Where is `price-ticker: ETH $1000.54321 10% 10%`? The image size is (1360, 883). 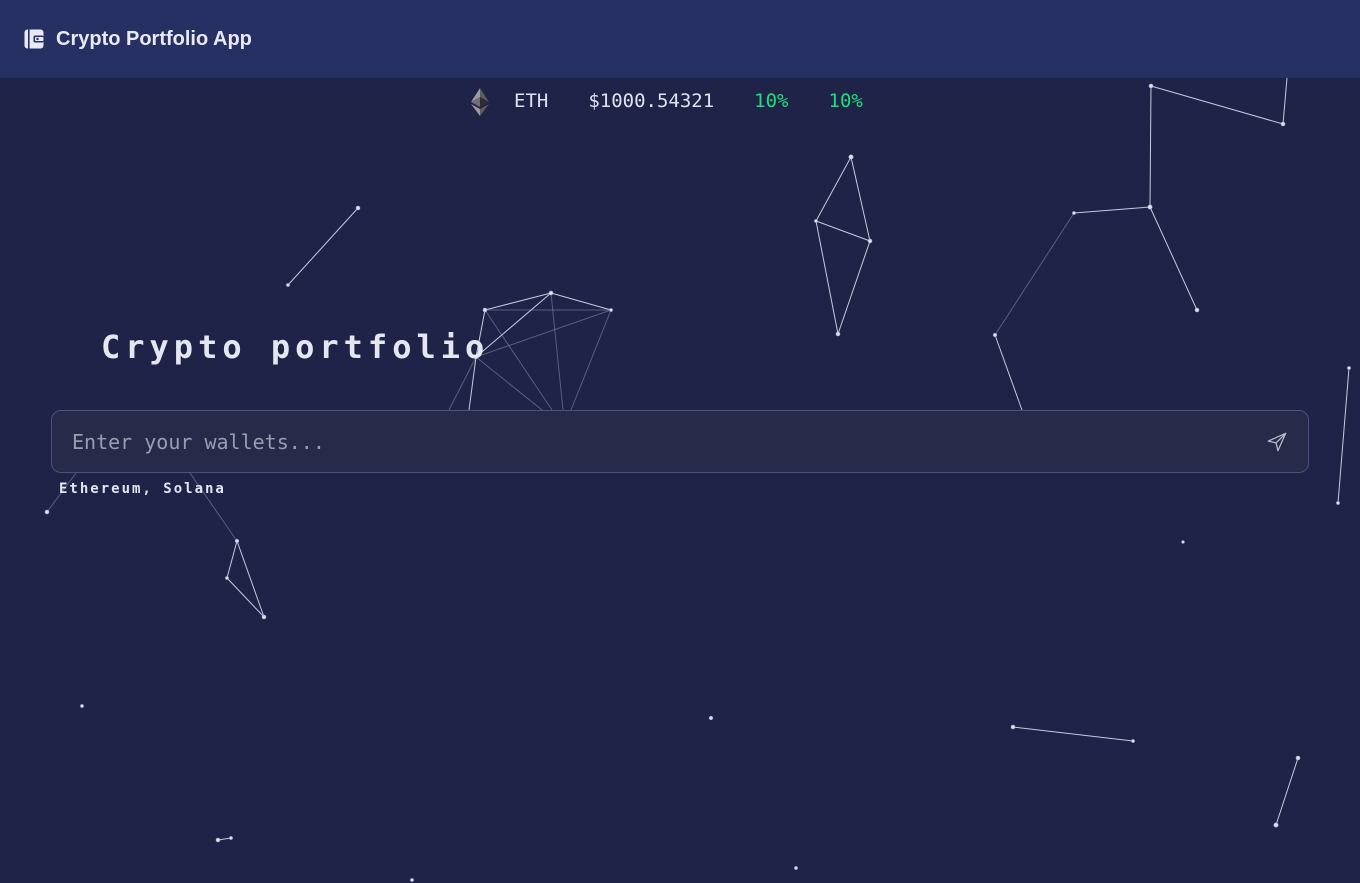 price-ticker: ETH $1000.54321 10% 10% is located at coordinates (664, 101).